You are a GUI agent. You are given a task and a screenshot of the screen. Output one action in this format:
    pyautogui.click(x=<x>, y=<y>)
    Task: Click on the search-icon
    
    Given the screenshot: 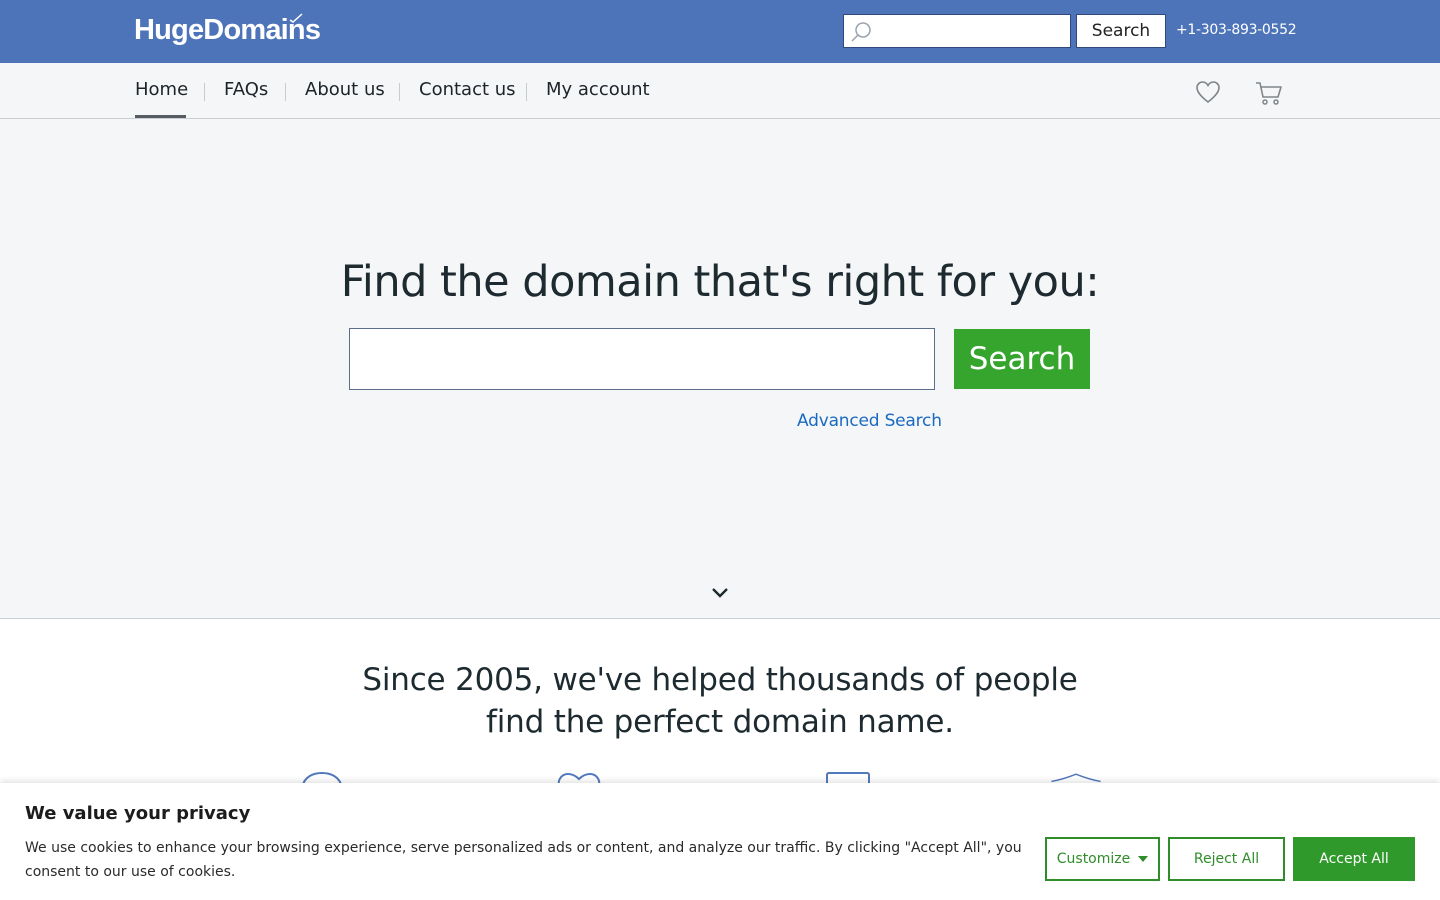 What is the action you would take?
    pyautogui.click(x=861, y=32)
    